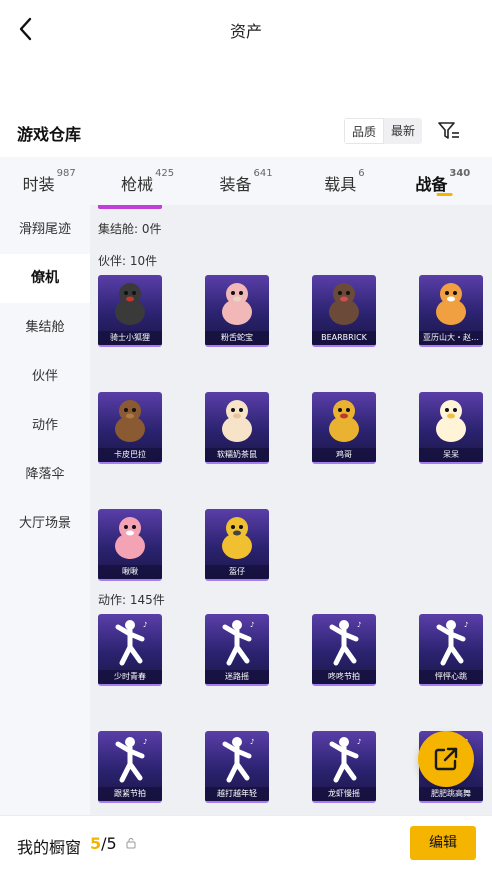  Describe the element at coordinates (45, 278) in the screenshot. I see `sidebar-item-wingman: 僚机` at that location.